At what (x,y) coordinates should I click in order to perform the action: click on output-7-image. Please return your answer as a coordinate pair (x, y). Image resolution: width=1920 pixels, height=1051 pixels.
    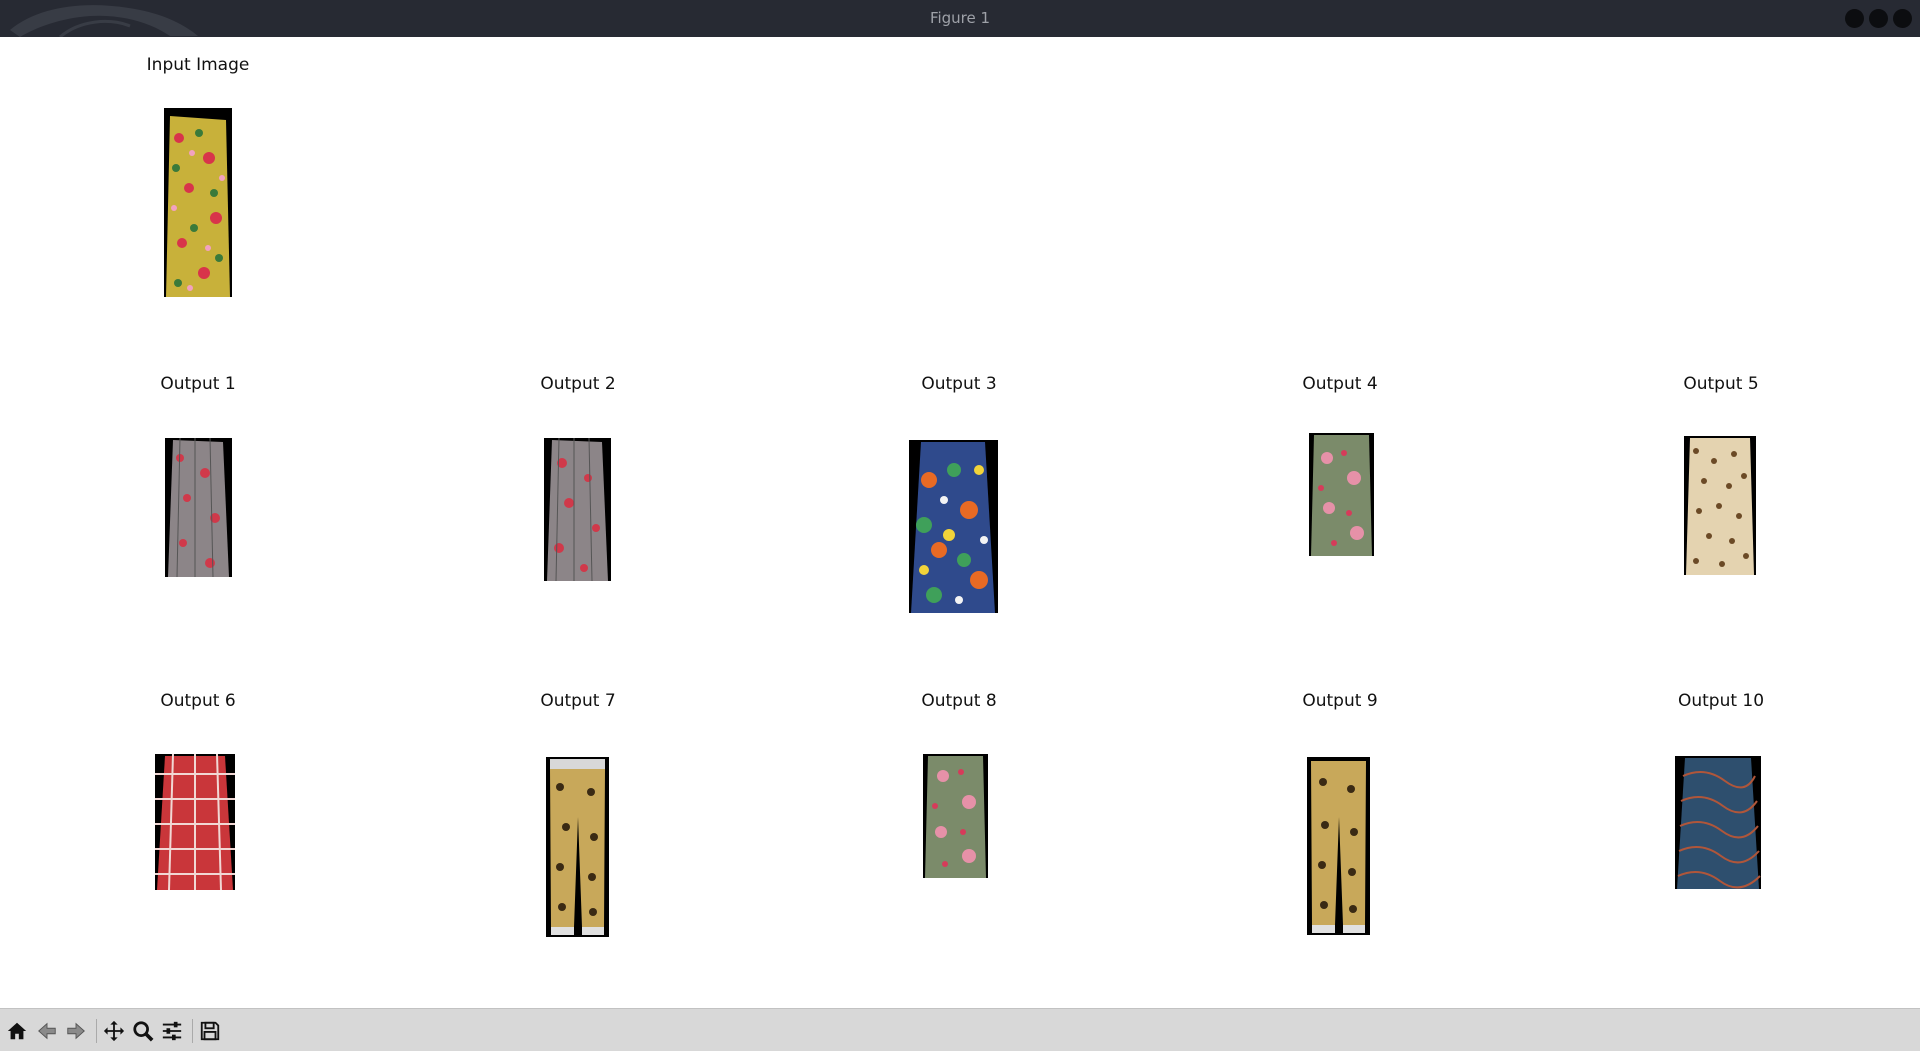
    Looking at the image, I should click on (577, 847).